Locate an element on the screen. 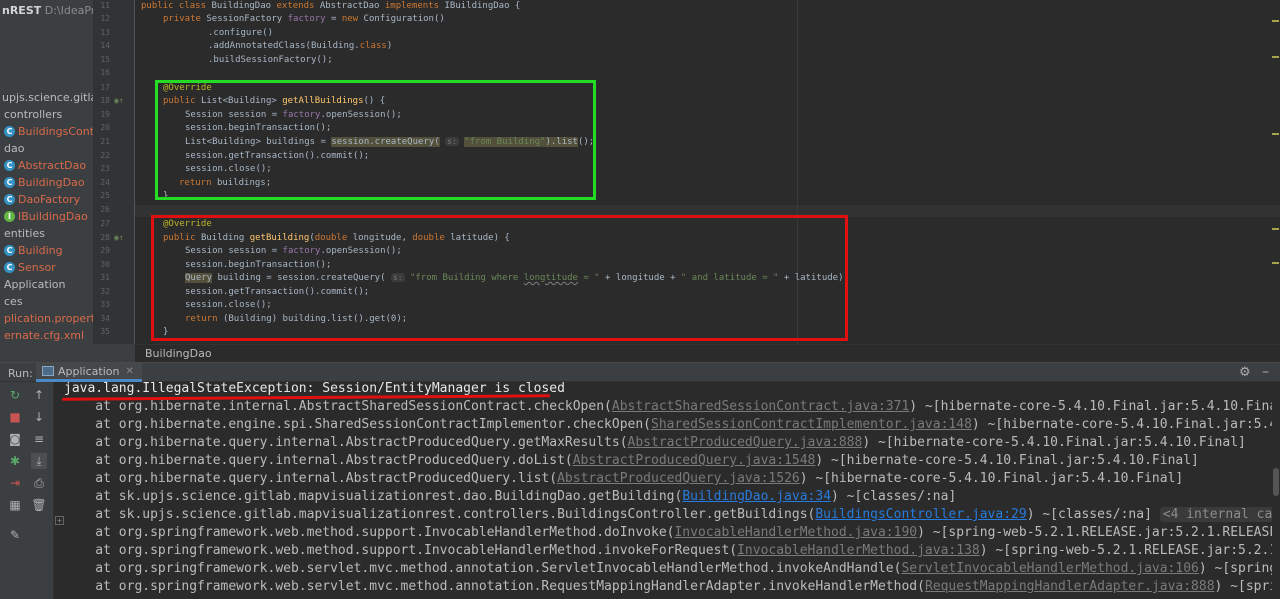 Image resolution: width=1280 pixels, height=599 pixels. fold-plus-icon: + is located at coordinates (59, 520).